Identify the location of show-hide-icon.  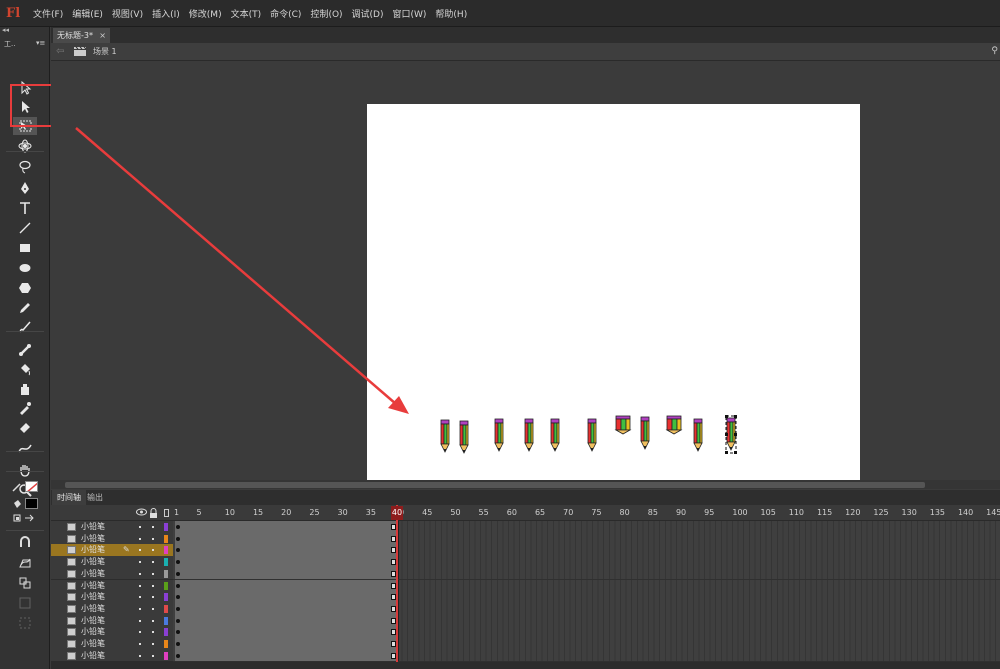
(141, 513).